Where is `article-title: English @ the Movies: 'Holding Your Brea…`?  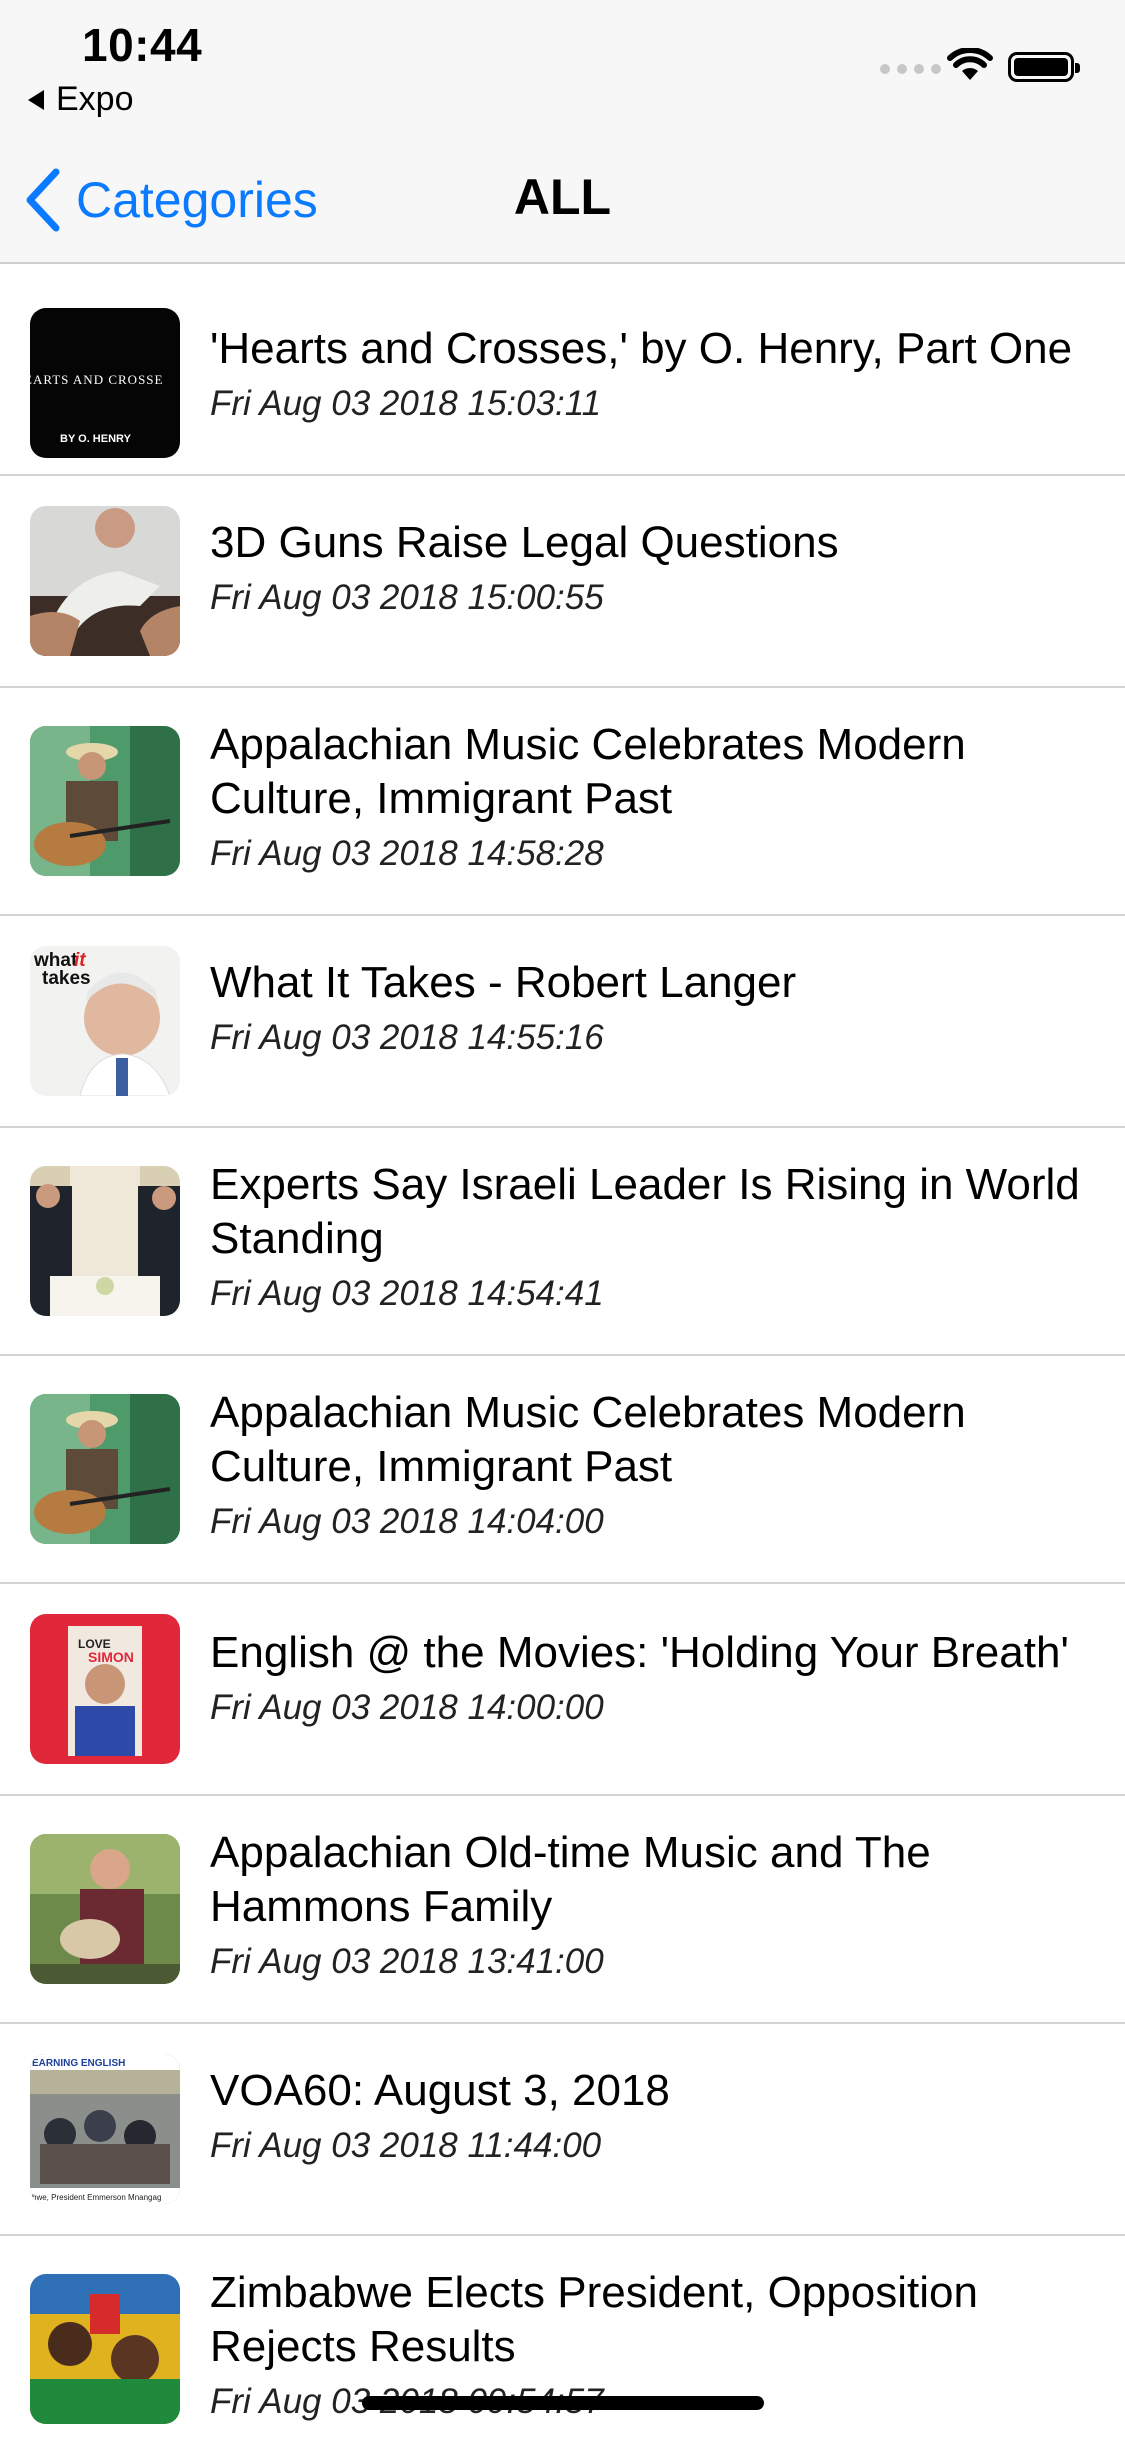 article-title: English @ the Movies: 'Holding Your Brea… is located at coordinates (639, 1652).